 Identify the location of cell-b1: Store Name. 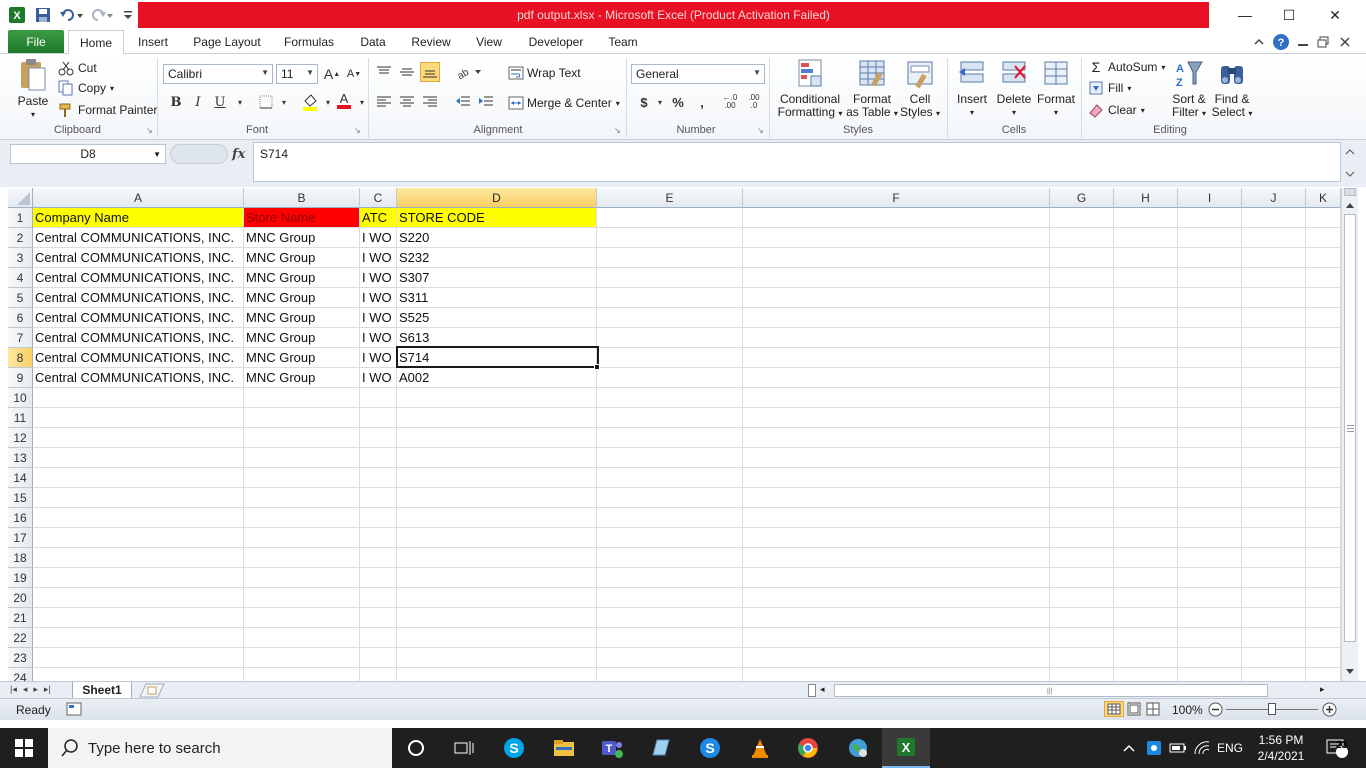
(301, 217).